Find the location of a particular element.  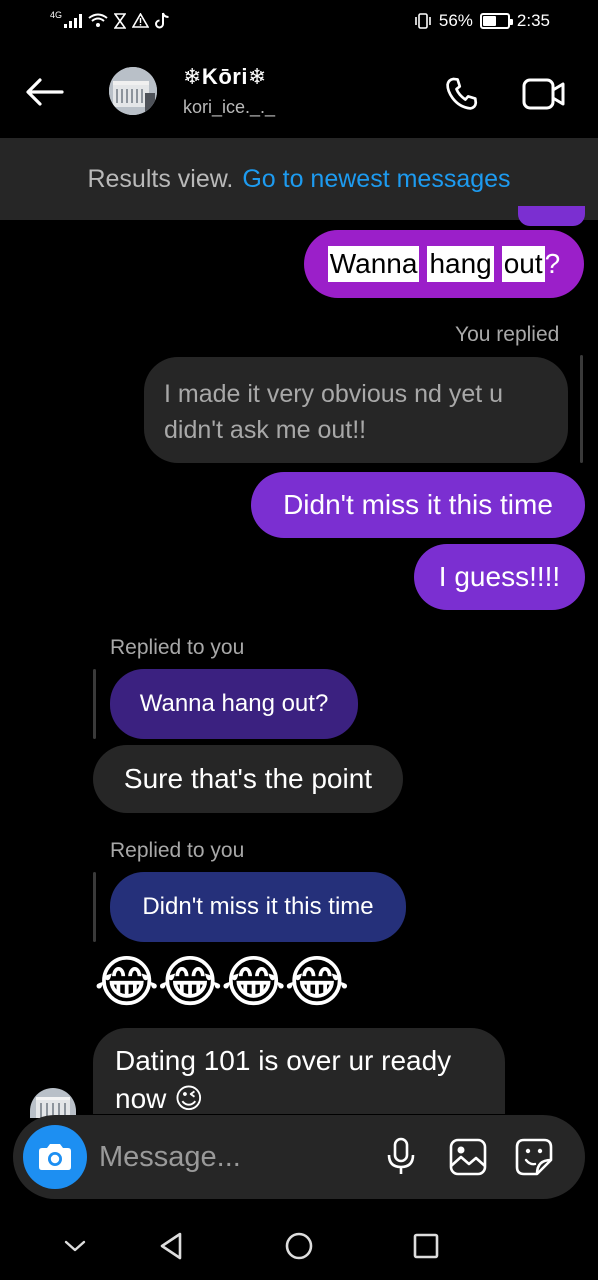

video-call-button is located at coordinates (544, 94).